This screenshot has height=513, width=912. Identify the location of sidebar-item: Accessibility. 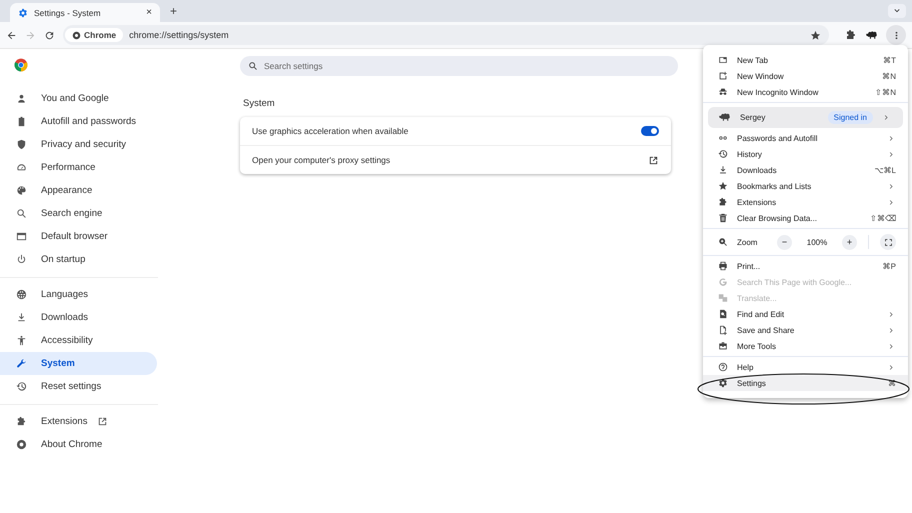
(78, 340).